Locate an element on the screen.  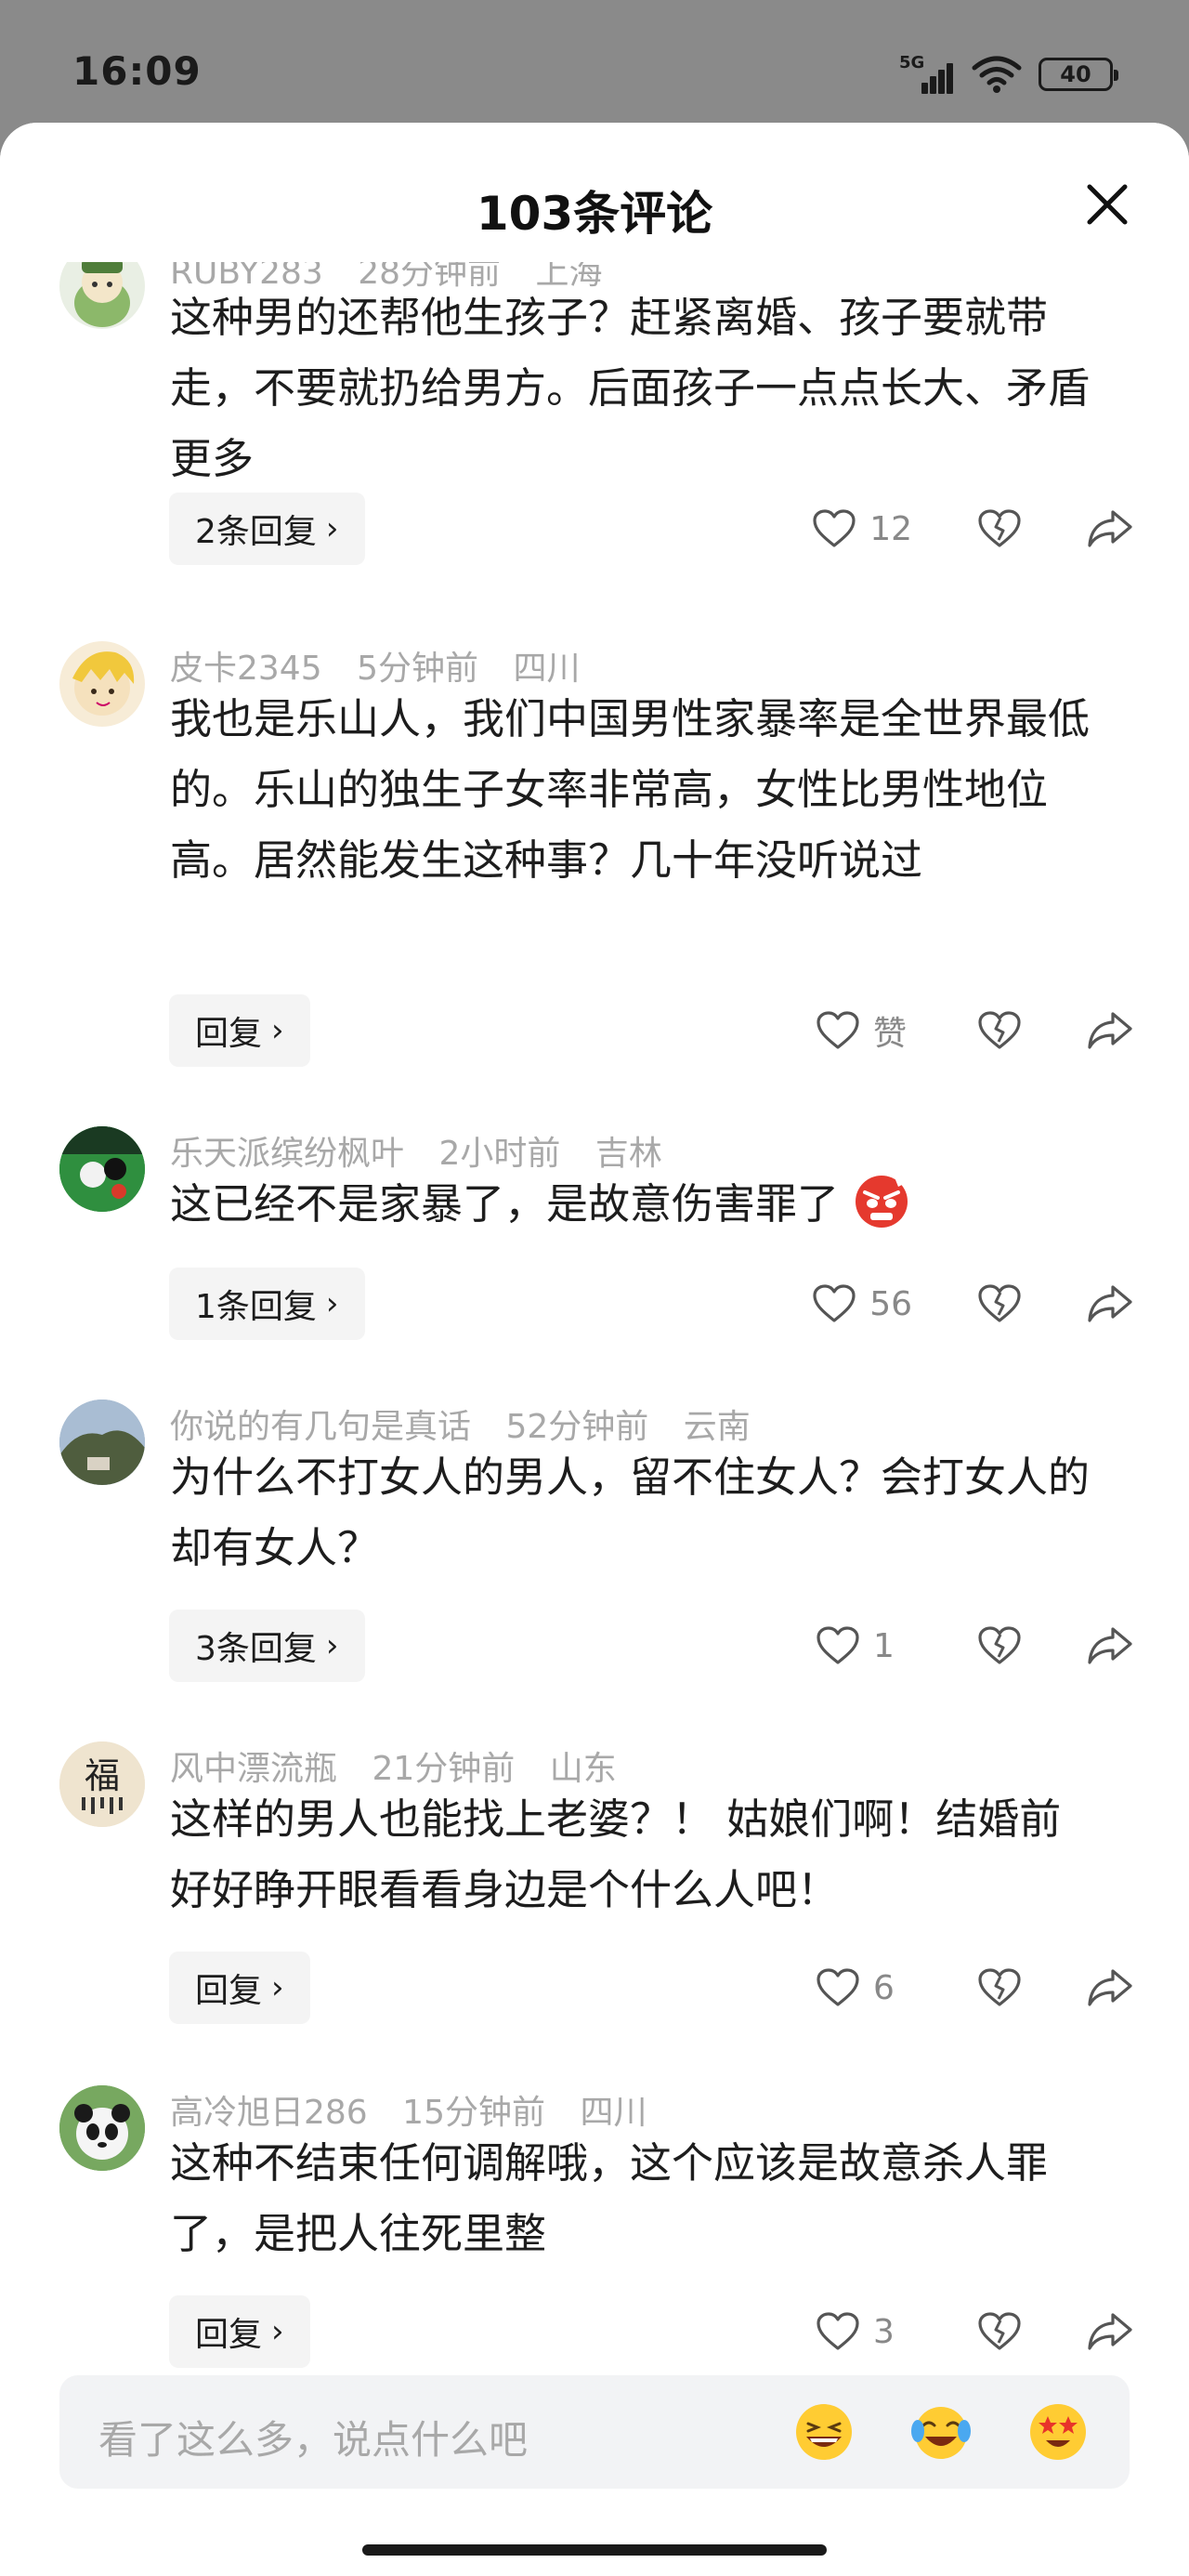
comments-count-title: 103条评论 is located at coordinates (594, 214).